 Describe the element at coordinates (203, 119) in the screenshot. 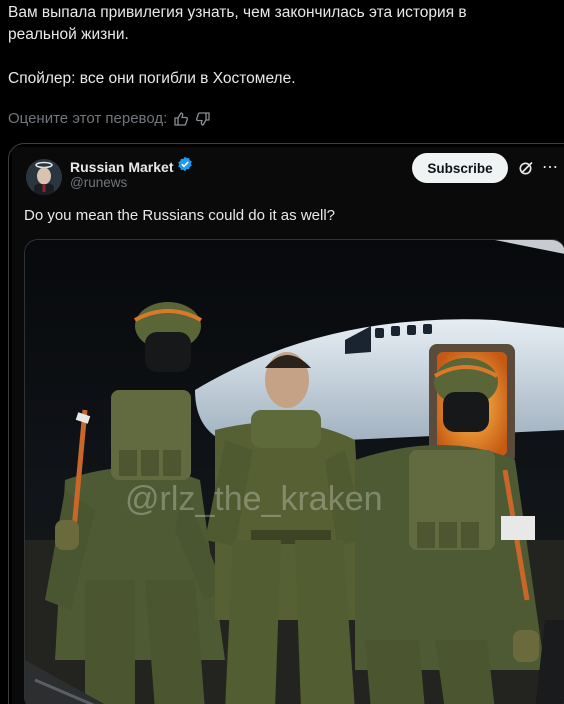

I see `thumbs-down-icon` at that location.